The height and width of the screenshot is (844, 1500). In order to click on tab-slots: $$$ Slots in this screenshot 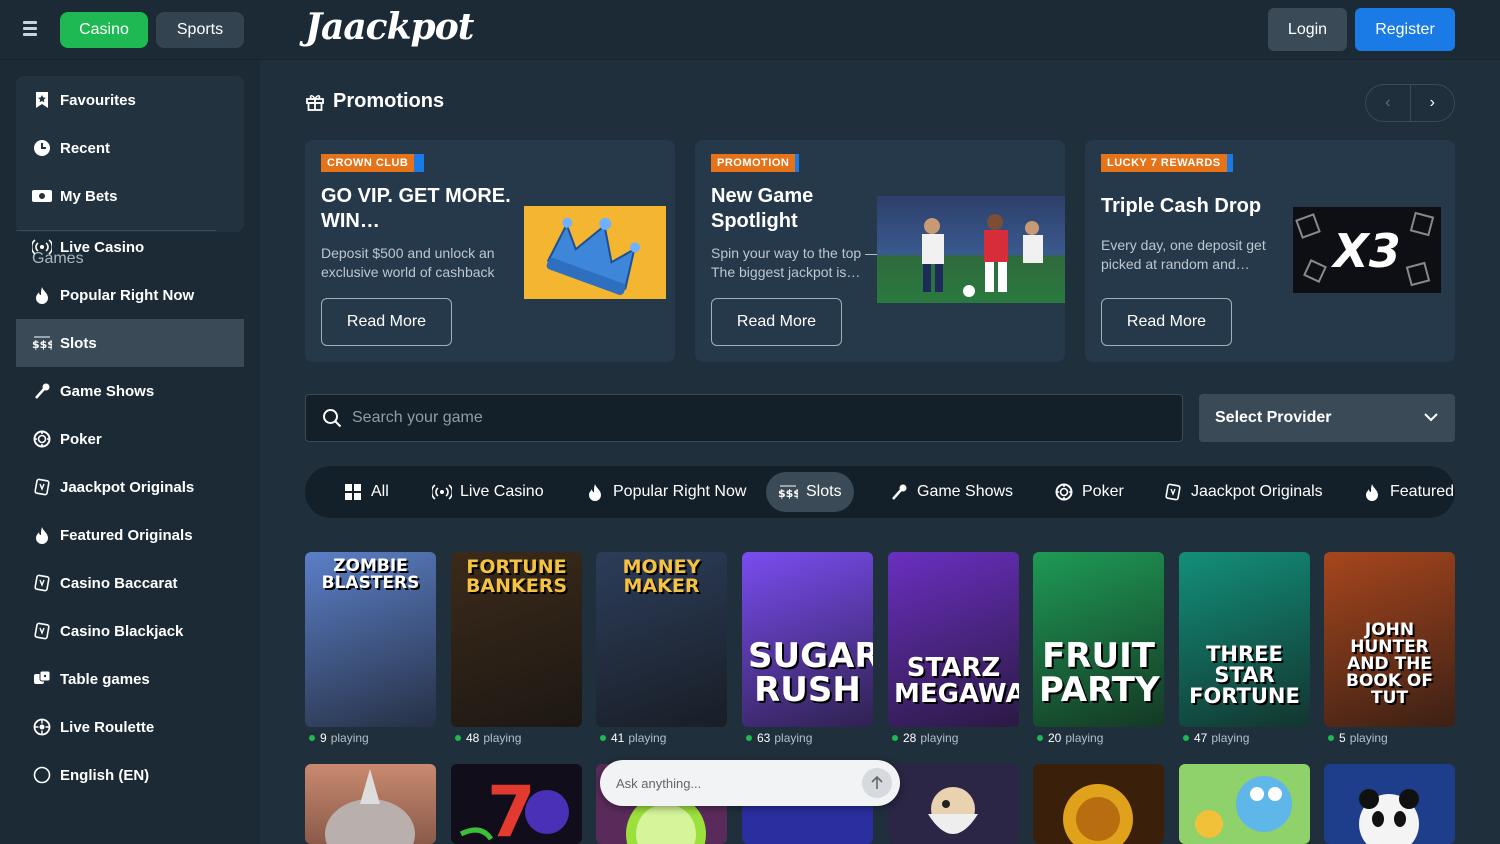, I will do `click(810, 492)`.